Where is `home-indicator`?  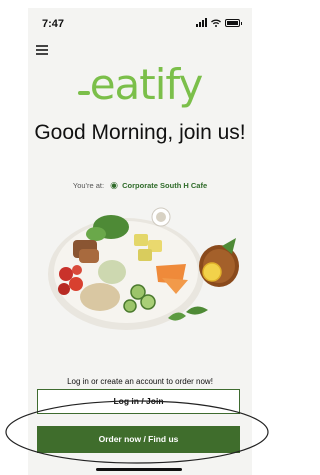
home-indicator is located at coordinates (139, 469).